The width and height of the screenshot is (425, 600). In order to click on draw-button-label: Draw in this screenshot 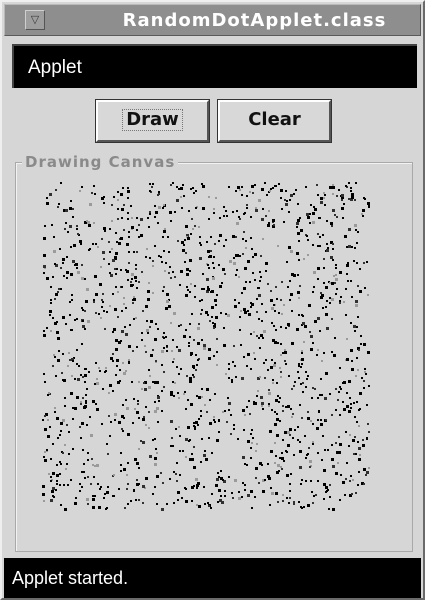, I will do `click(152, 120)`.